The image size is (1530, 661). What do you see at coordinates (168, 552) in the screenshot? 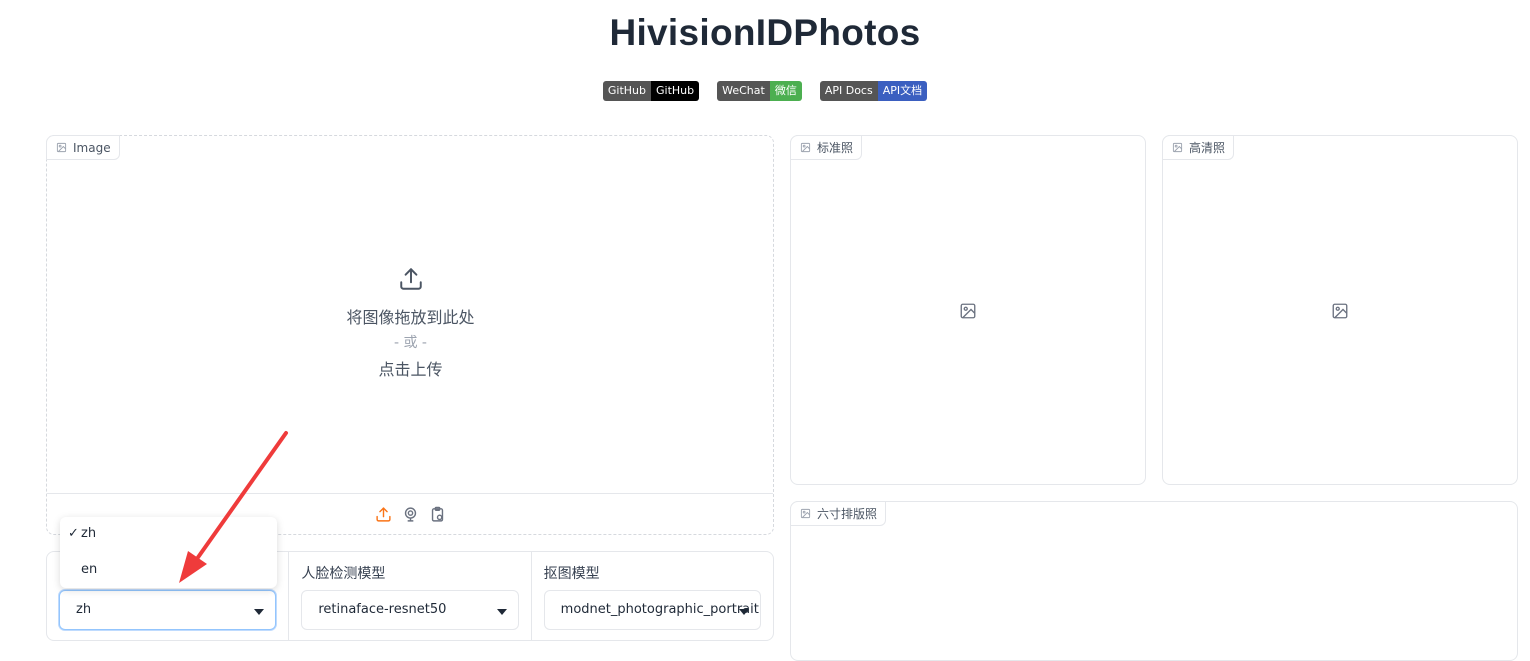
I see `language-dropdown: ✓ zh en` at bounding box center [168, 552].